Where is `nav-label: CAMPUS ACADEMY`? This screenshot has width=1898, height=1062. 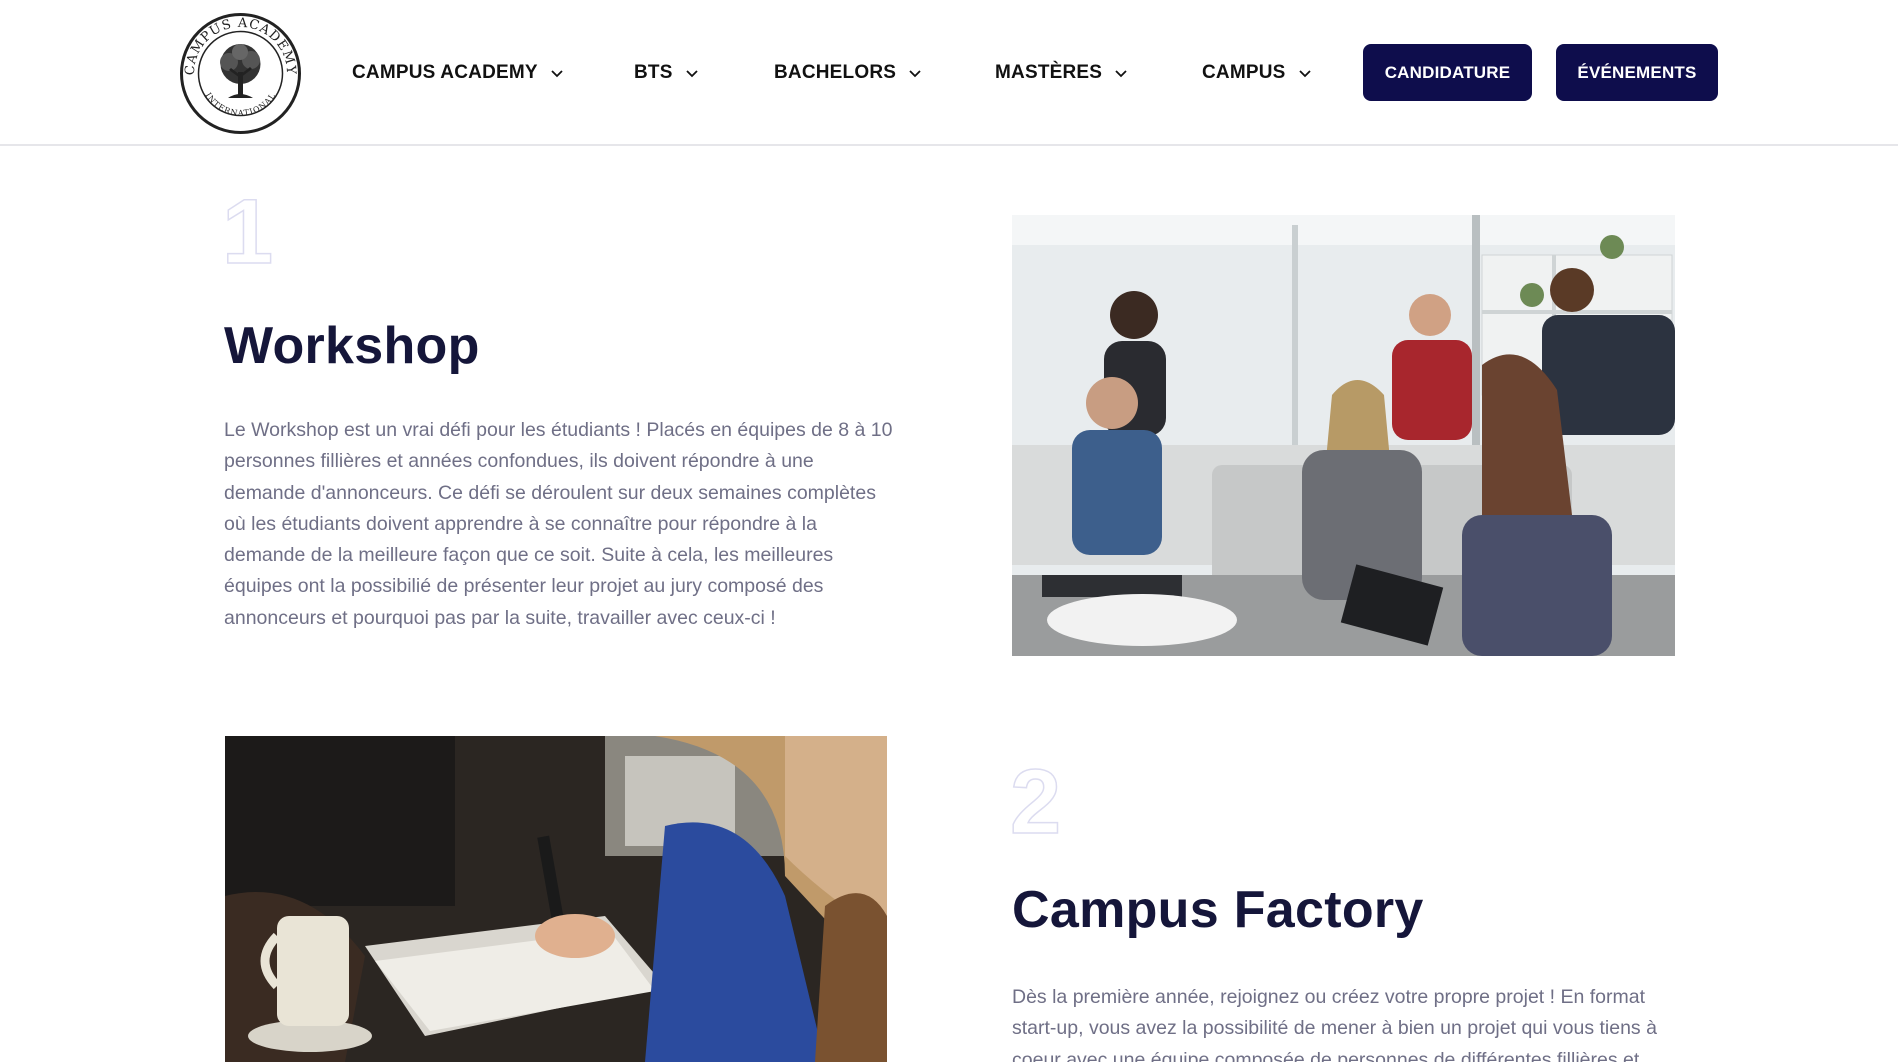 nav-label: CAMPUS ACADEMY is located at coordinates (445, 72).